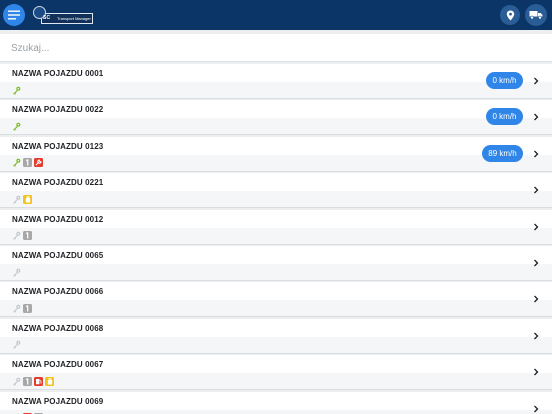 This screenshot has height=414, width=552. I want to click on service-badge, so click(38, 163).